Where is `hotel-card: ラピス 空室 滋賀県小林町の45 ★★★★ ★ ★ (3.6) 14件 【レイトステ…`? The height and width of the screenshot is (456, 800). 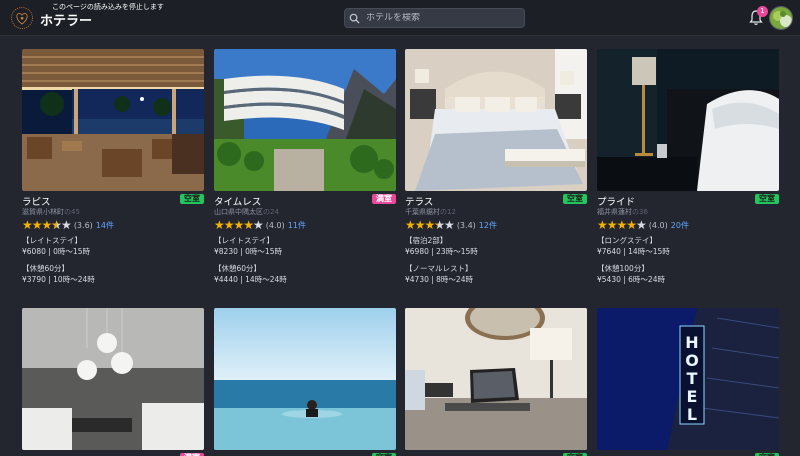
hotel-card: ラピス 空室 滋賀県小林町の45 ★★★★ ★ ★ (3.6) 14件 【レイトステ… is located at coordinates (113, 166).